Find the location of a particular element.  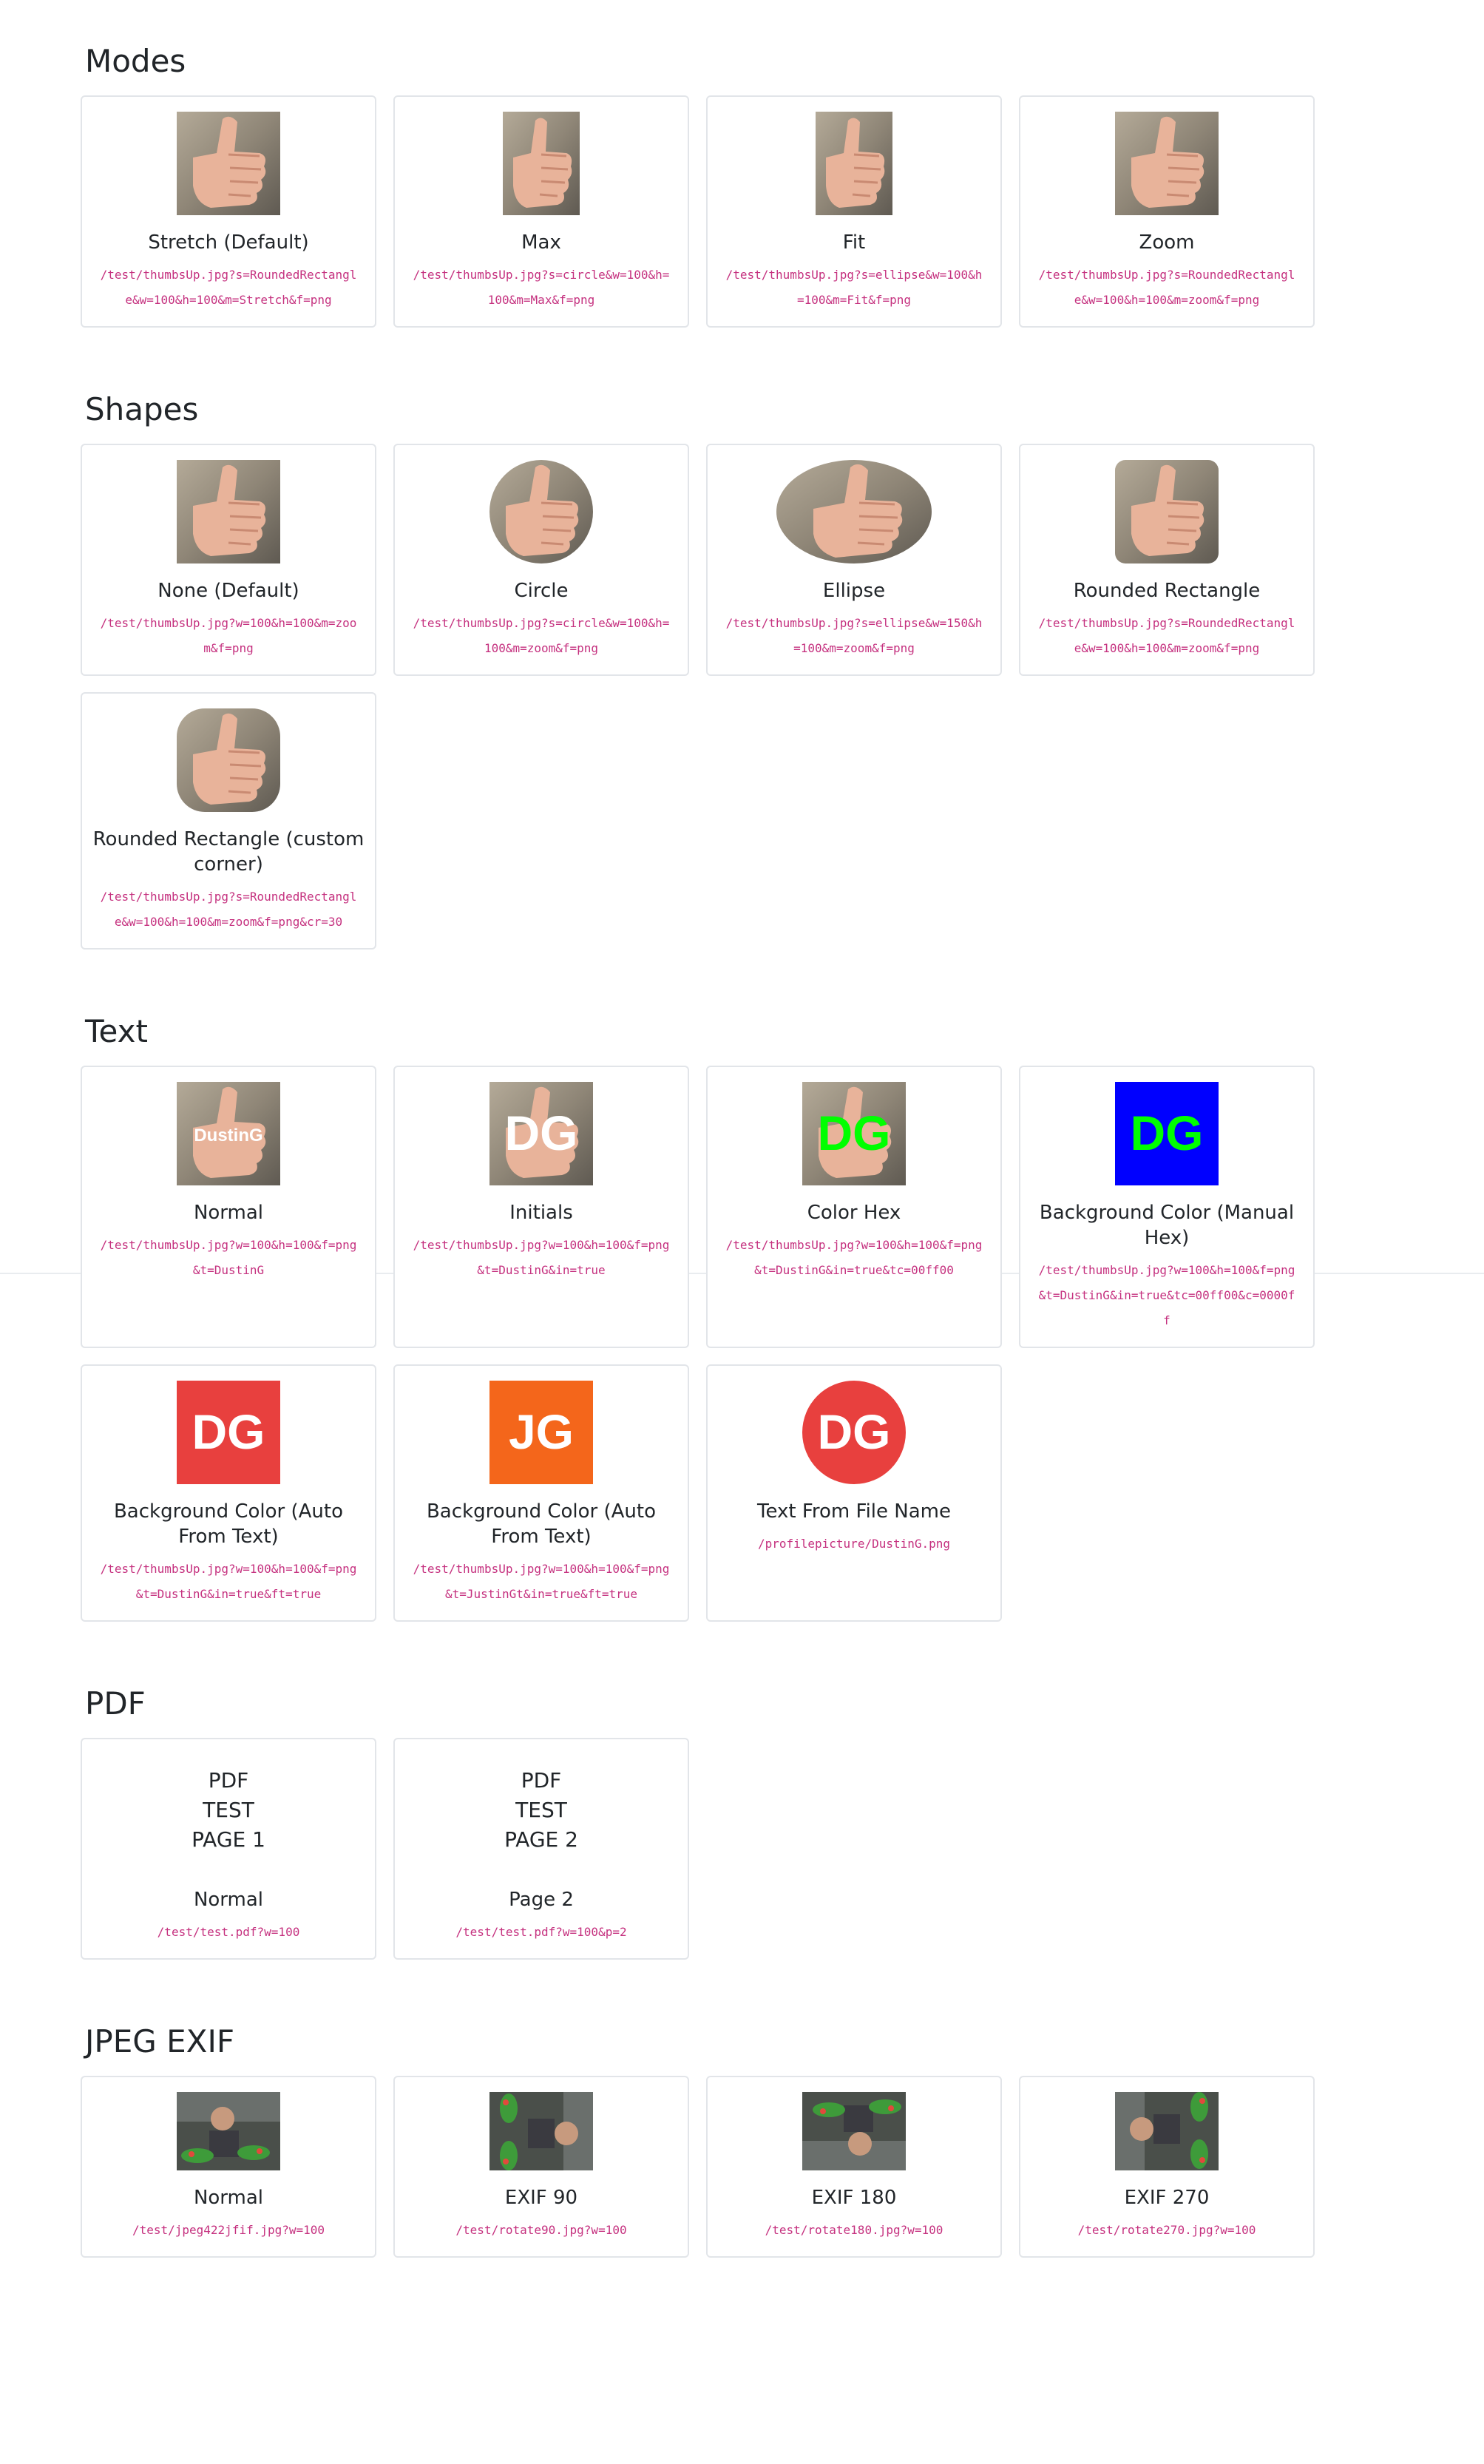

card-label: Max is located at coordinates (541, 243).